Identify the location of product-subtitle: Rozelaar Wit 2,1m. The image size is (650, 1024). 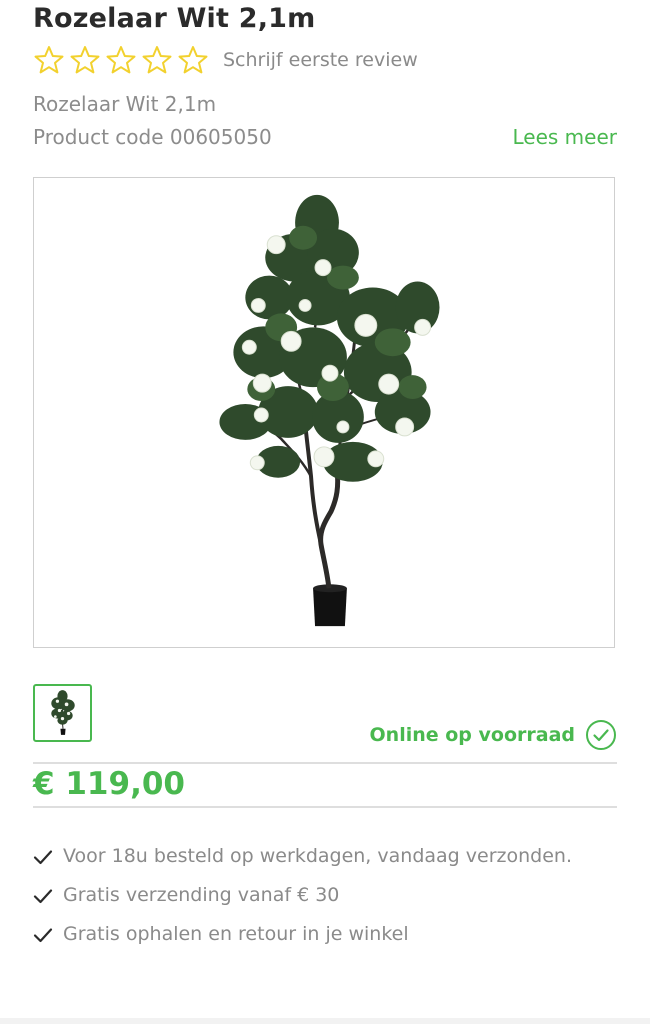
(125, 104).